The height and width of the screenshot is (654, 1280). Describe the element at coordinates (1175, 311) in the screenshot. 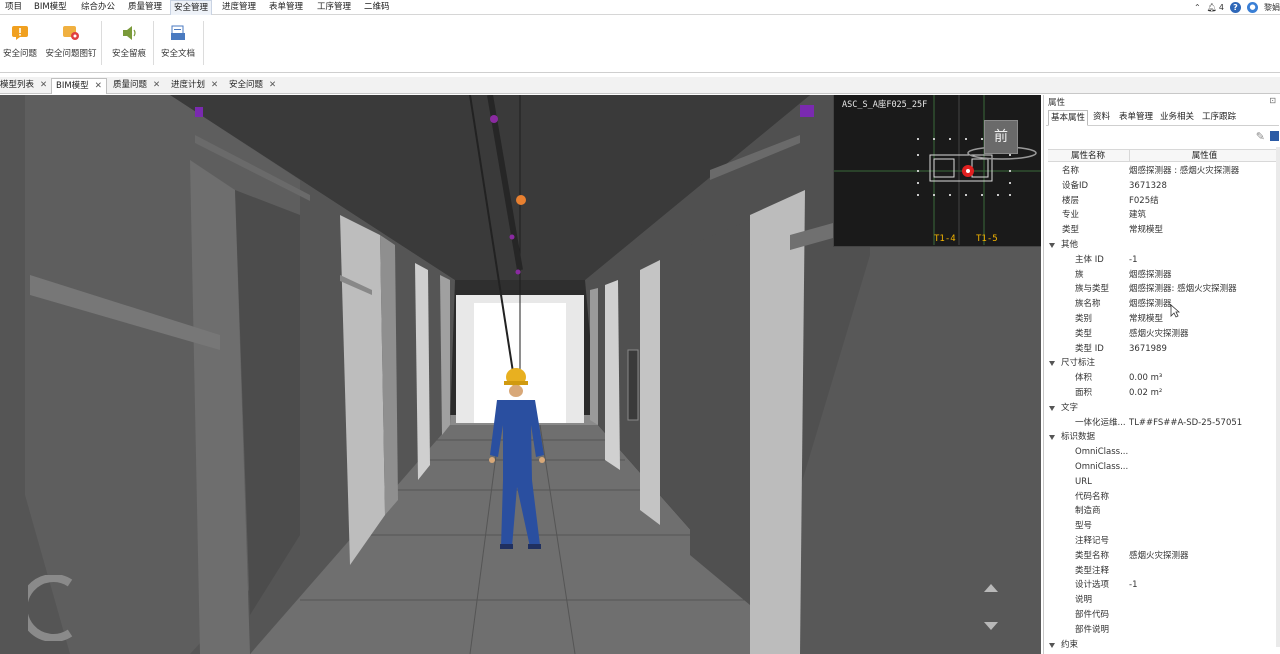

I see `mouse-cursor-icon` at that location.